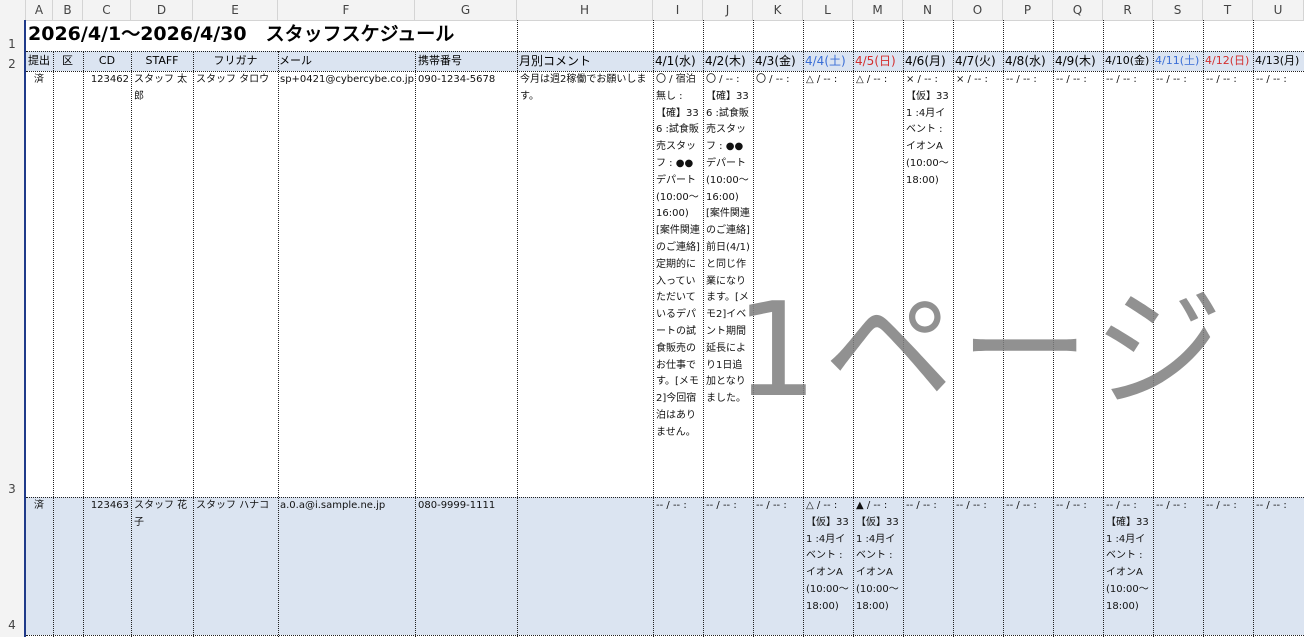 This screenshot has width=1304, height=637. Describe the element at coordinates (678, 10) in the screenshot. I see `column-header-I: I` at that location.